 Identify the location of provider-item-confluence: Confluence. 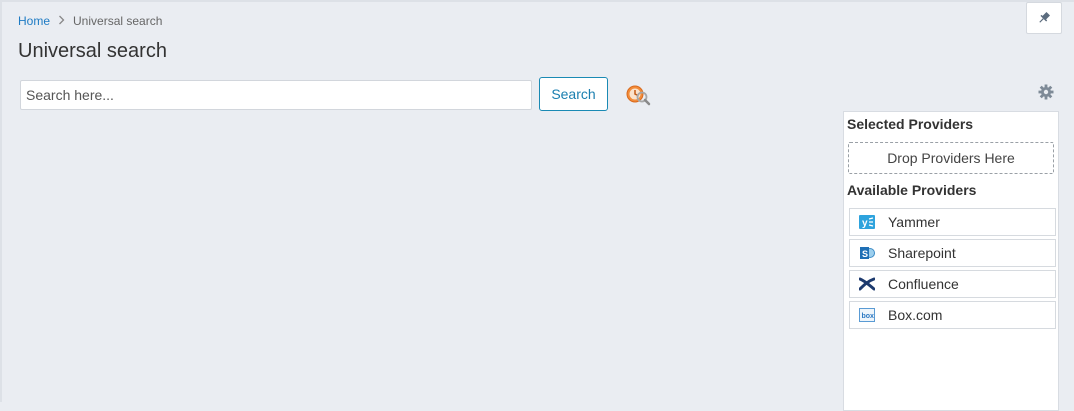
(952, 284).